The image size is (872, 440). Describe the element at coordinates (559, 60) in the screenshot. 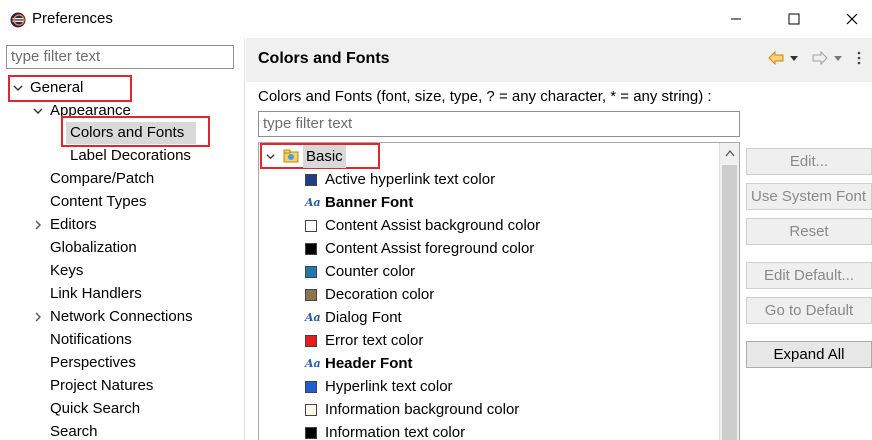

I see `page-header: Colors and Fonts` at that location.